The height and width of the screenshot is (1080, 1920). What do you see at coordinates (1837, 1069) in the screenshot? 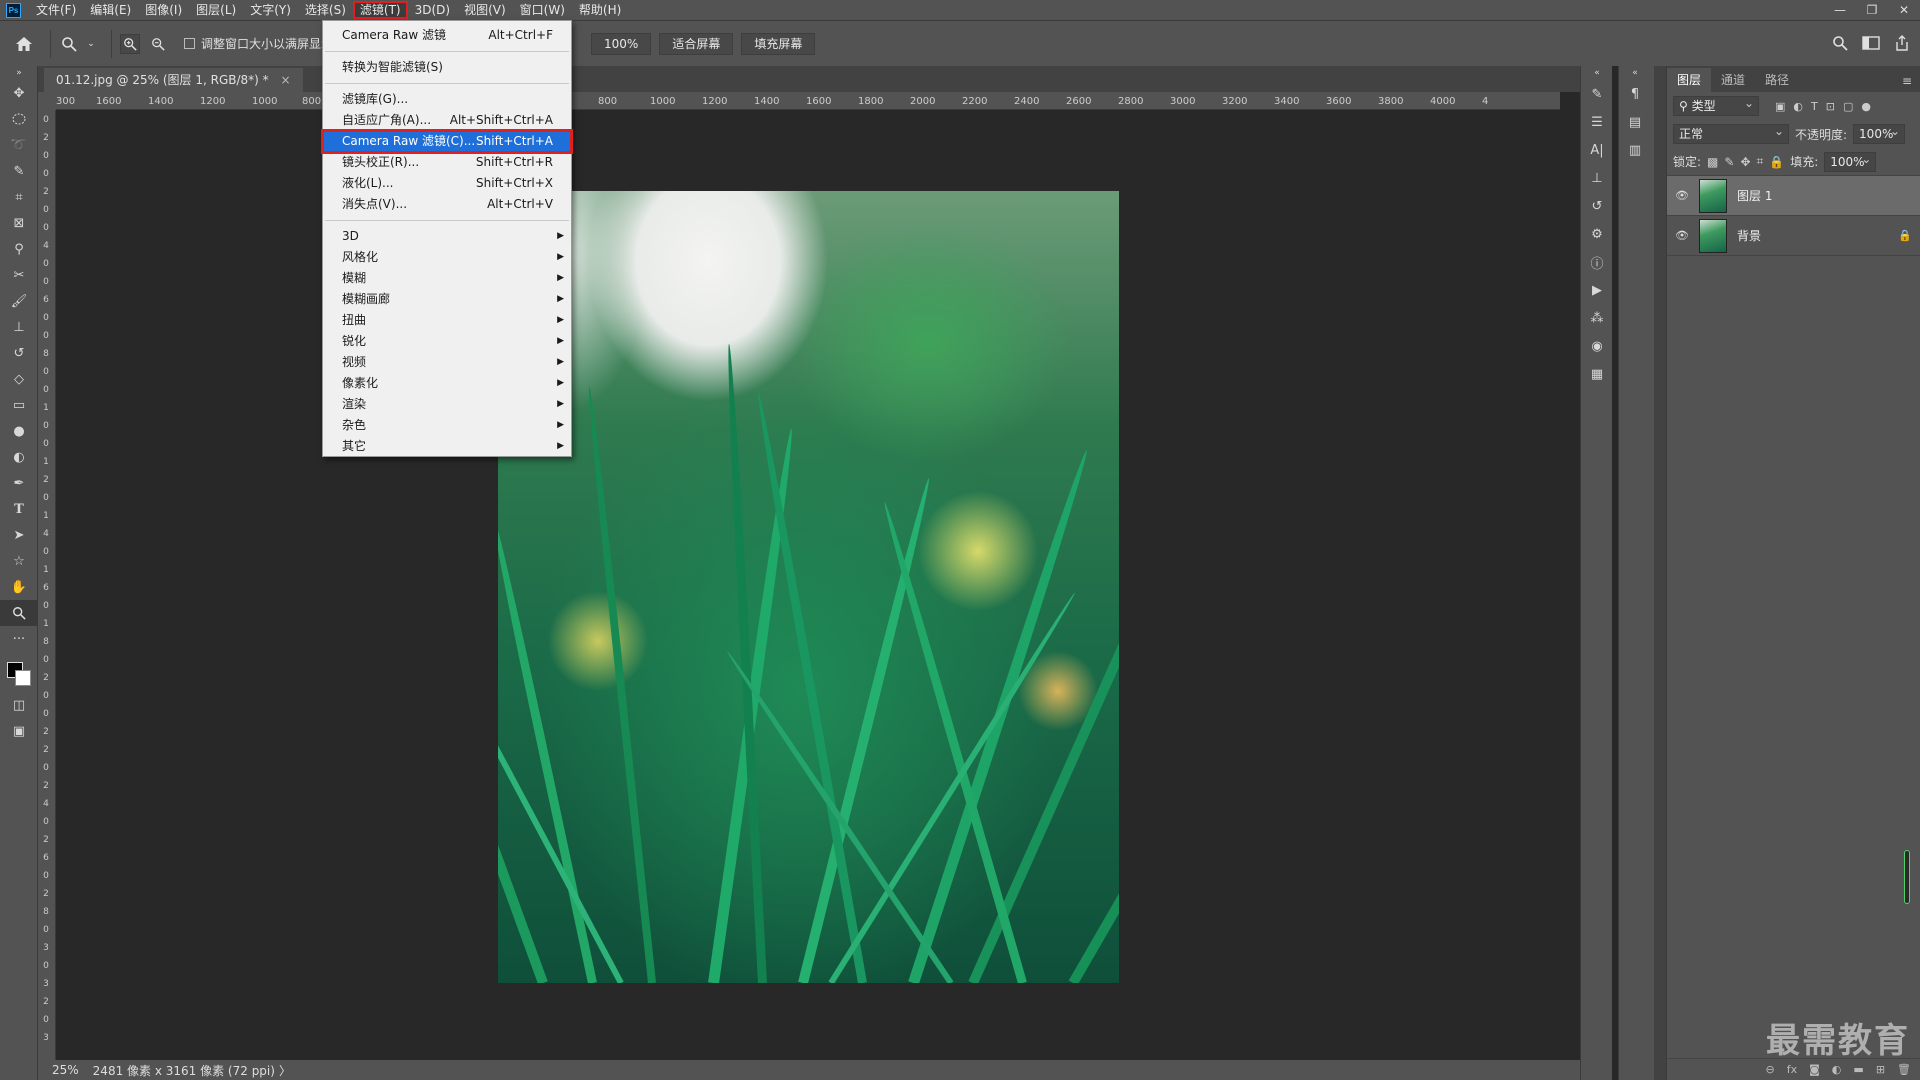
I see `new-adjustment-icon: ◐` at bounding box center [1837, 1069].